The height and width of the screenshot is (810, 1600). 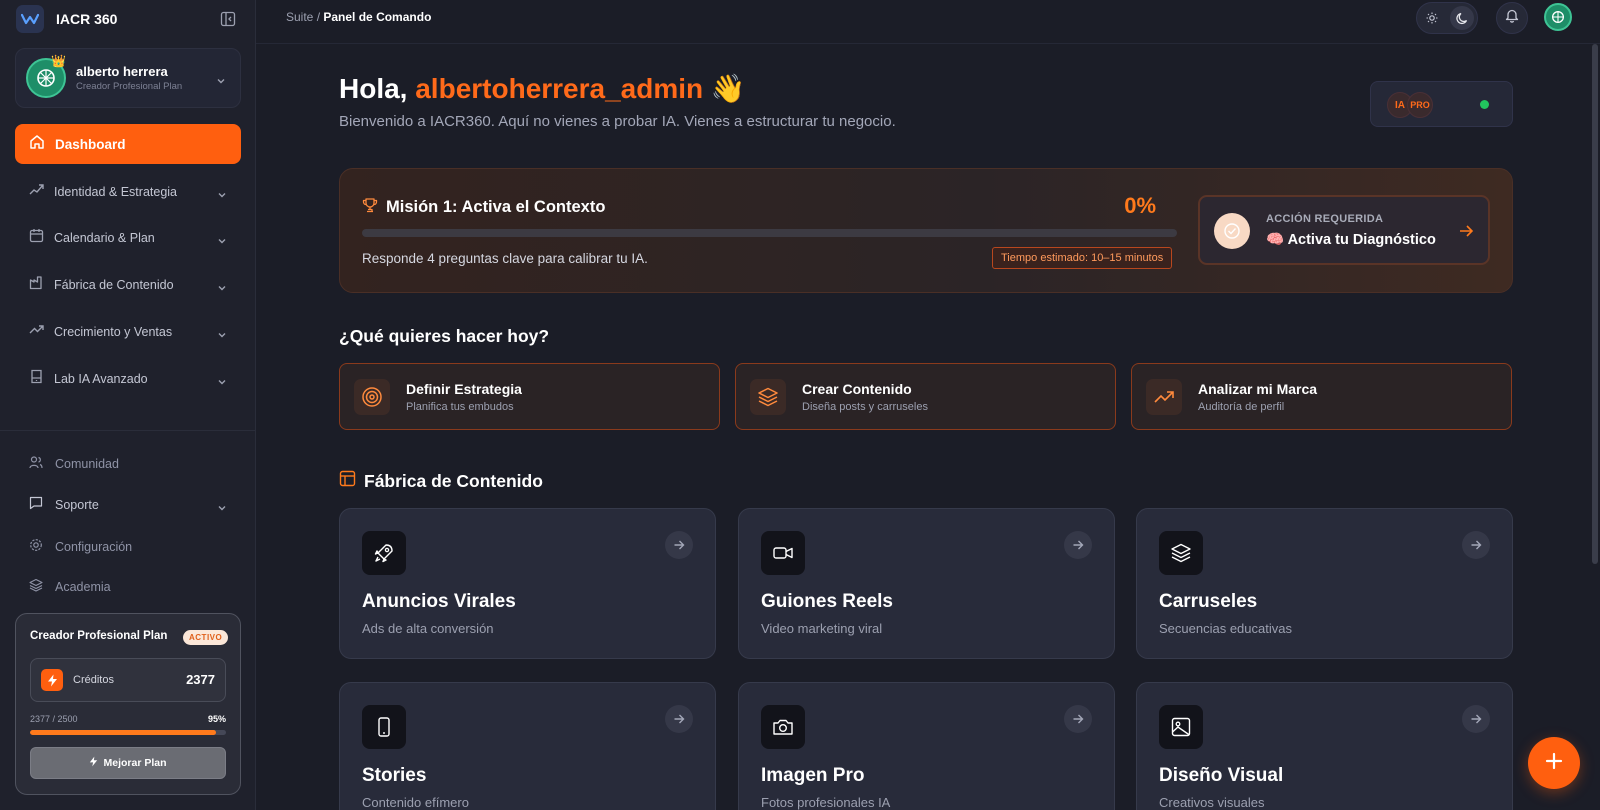 What do you see at coordinates (104, 238) in the screenshot?
I see `sidebar-item-label: Calendario & Plan` at bounding box center [104, 238].